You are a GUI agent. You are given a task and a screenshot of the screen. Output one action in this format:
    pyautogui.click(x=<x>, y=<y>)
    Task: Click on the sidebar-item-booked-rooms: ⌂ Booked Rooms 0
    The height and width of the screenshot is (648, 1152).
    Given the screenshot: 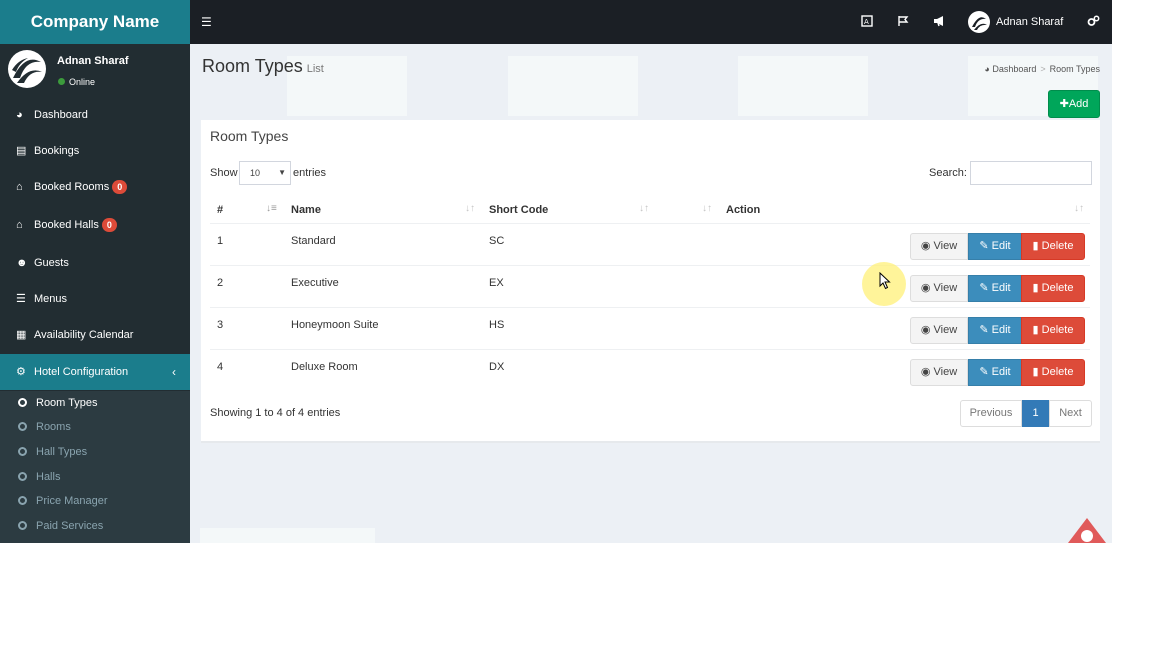 What is the action you would take?
    pyautogui.click(x=95, y=187)
    